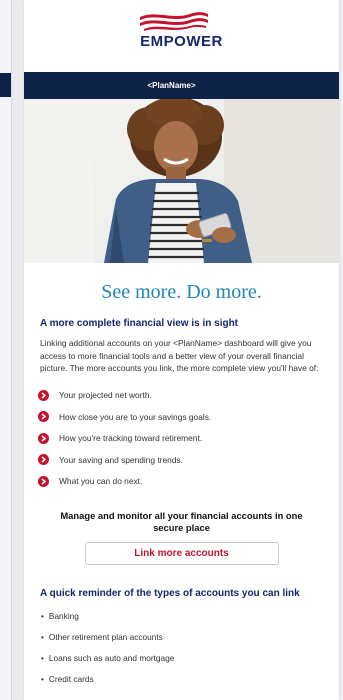 Image resolution: width=343 pixels, height=700 pixels. Describe the element at coordinates (63, 616) in the screenshot. I see `list-item-text: Banking` at that location.